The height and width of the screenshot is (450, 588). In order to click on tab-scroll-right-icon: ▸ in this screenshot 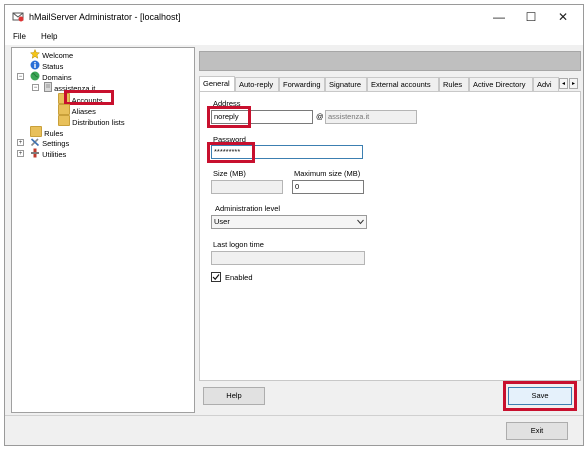, I will do `click(573, 83)`.